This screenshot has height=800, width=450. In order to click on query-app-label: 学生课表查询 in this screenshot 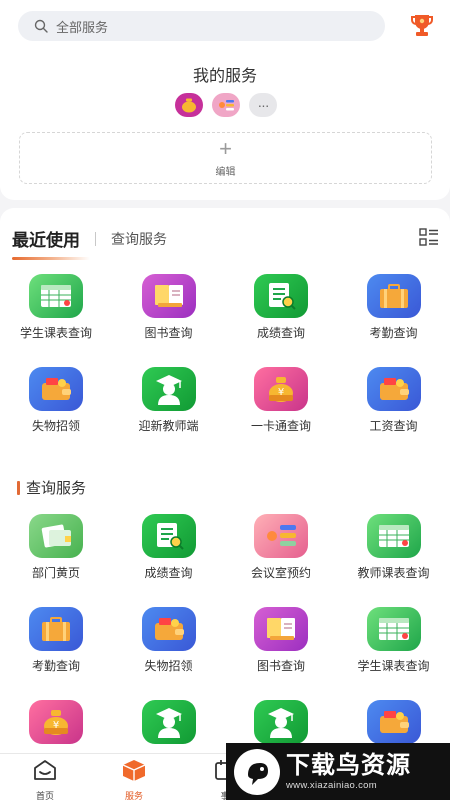, I will do `click(393, 666)`.